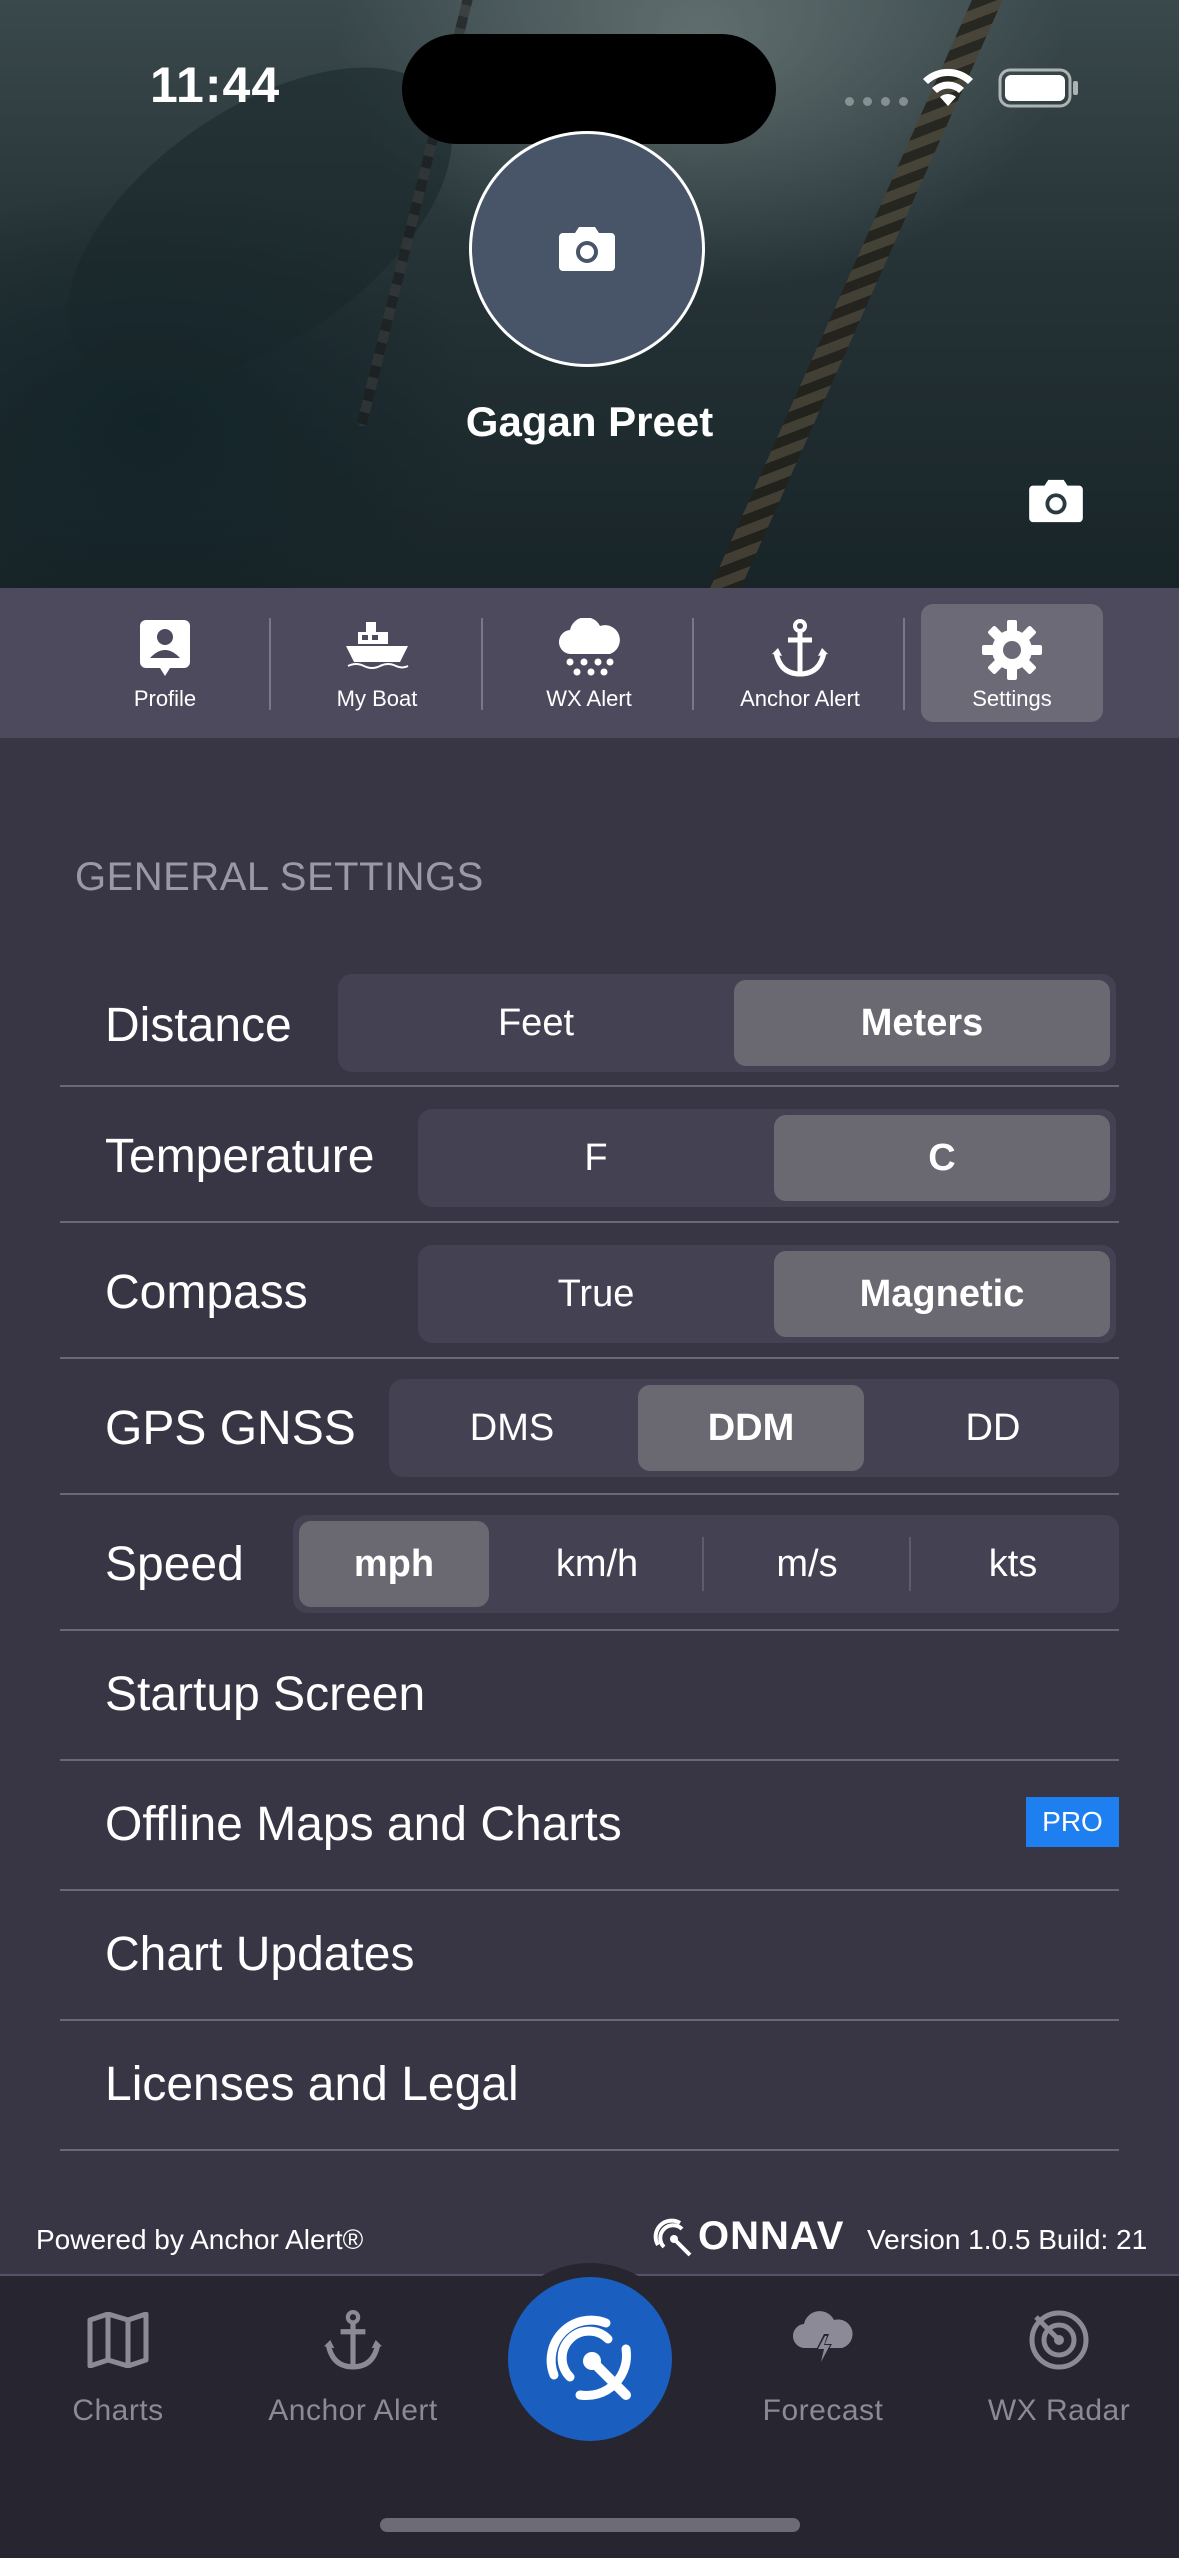  Describe the element at coordinates (394, 1564) in the screenshot. I see `speed-option-mph: mph` at that location.